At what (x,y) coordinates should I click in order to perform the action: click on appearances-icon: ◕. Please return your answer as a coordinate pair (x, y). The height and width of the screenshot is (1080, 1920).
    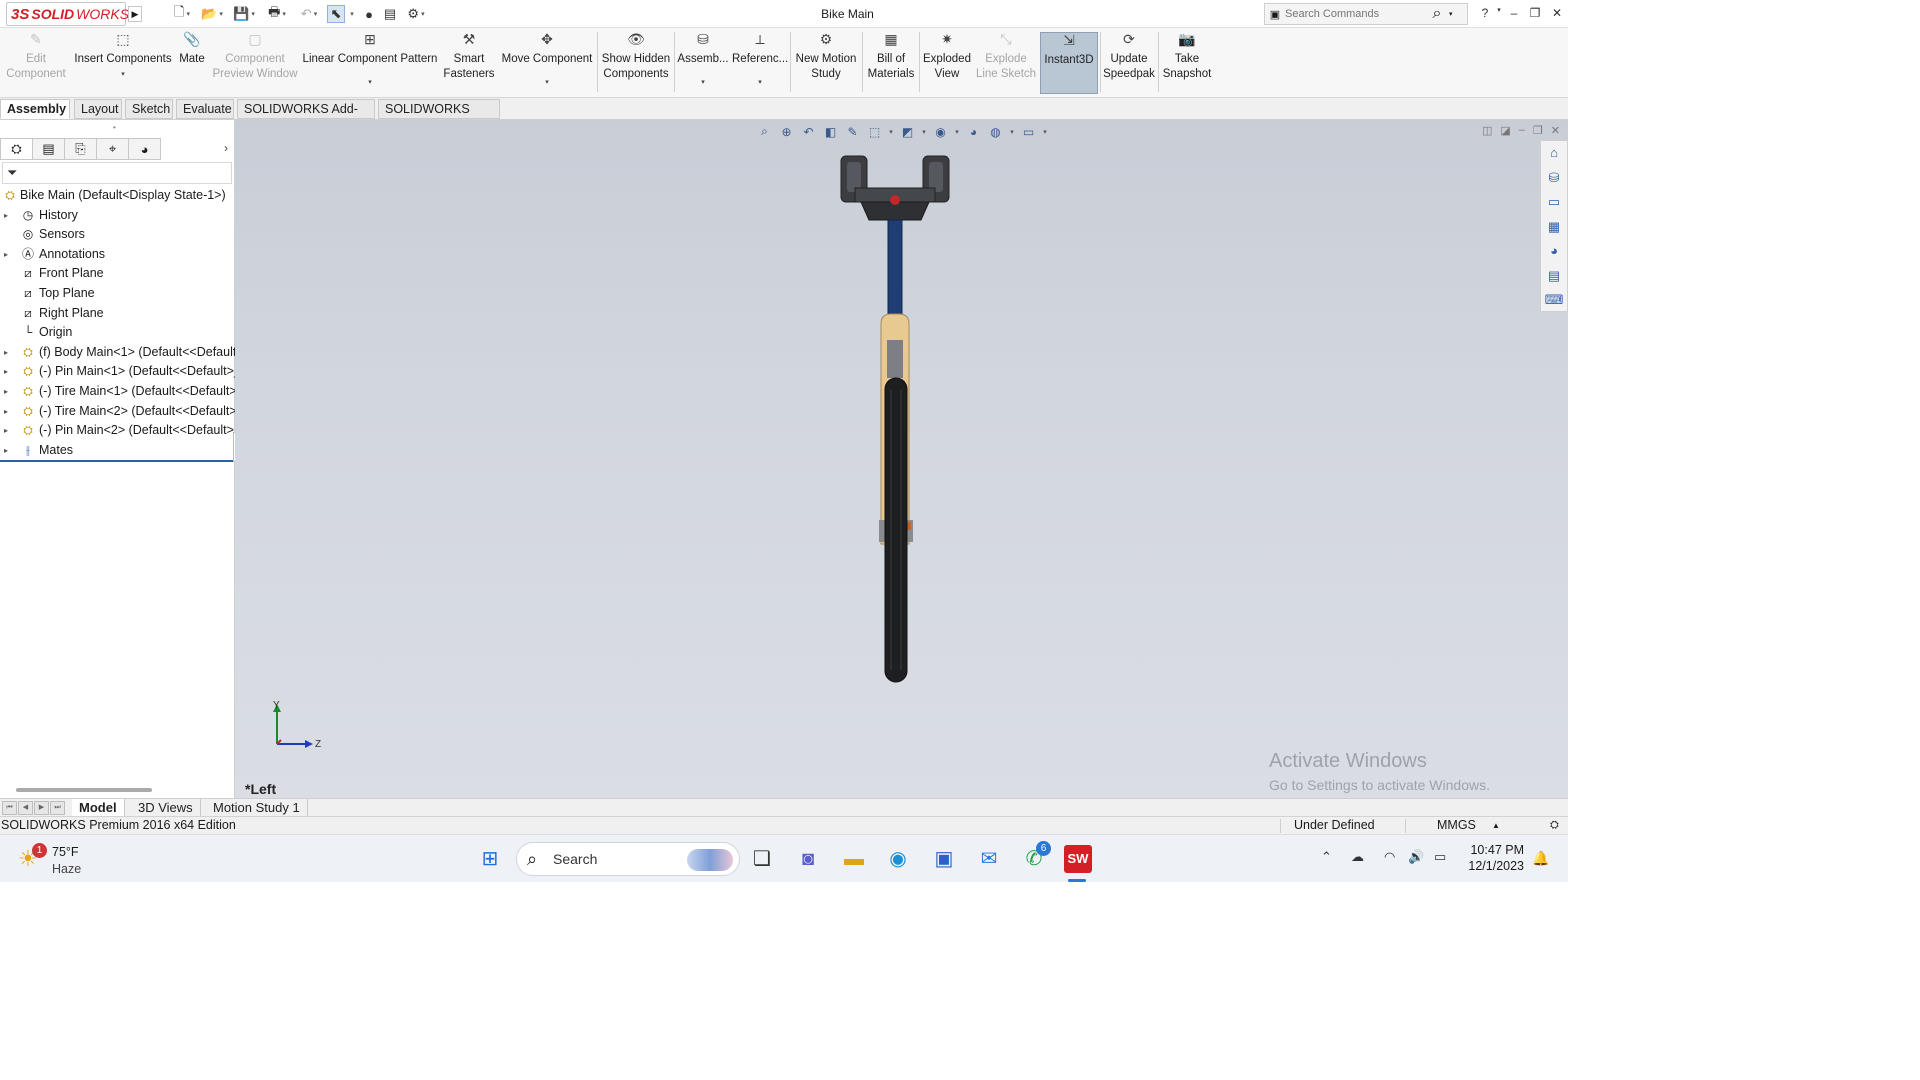
    Looking at the image, I should click on (1554, 251).